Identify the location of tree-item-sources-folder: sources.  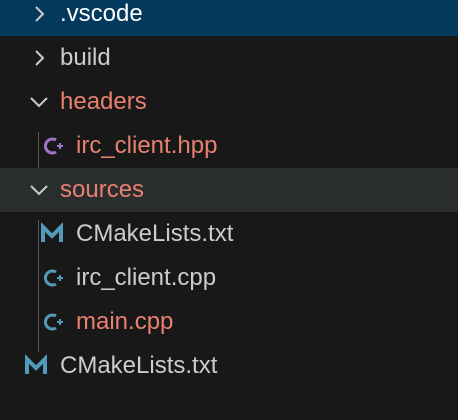
(229, 190).